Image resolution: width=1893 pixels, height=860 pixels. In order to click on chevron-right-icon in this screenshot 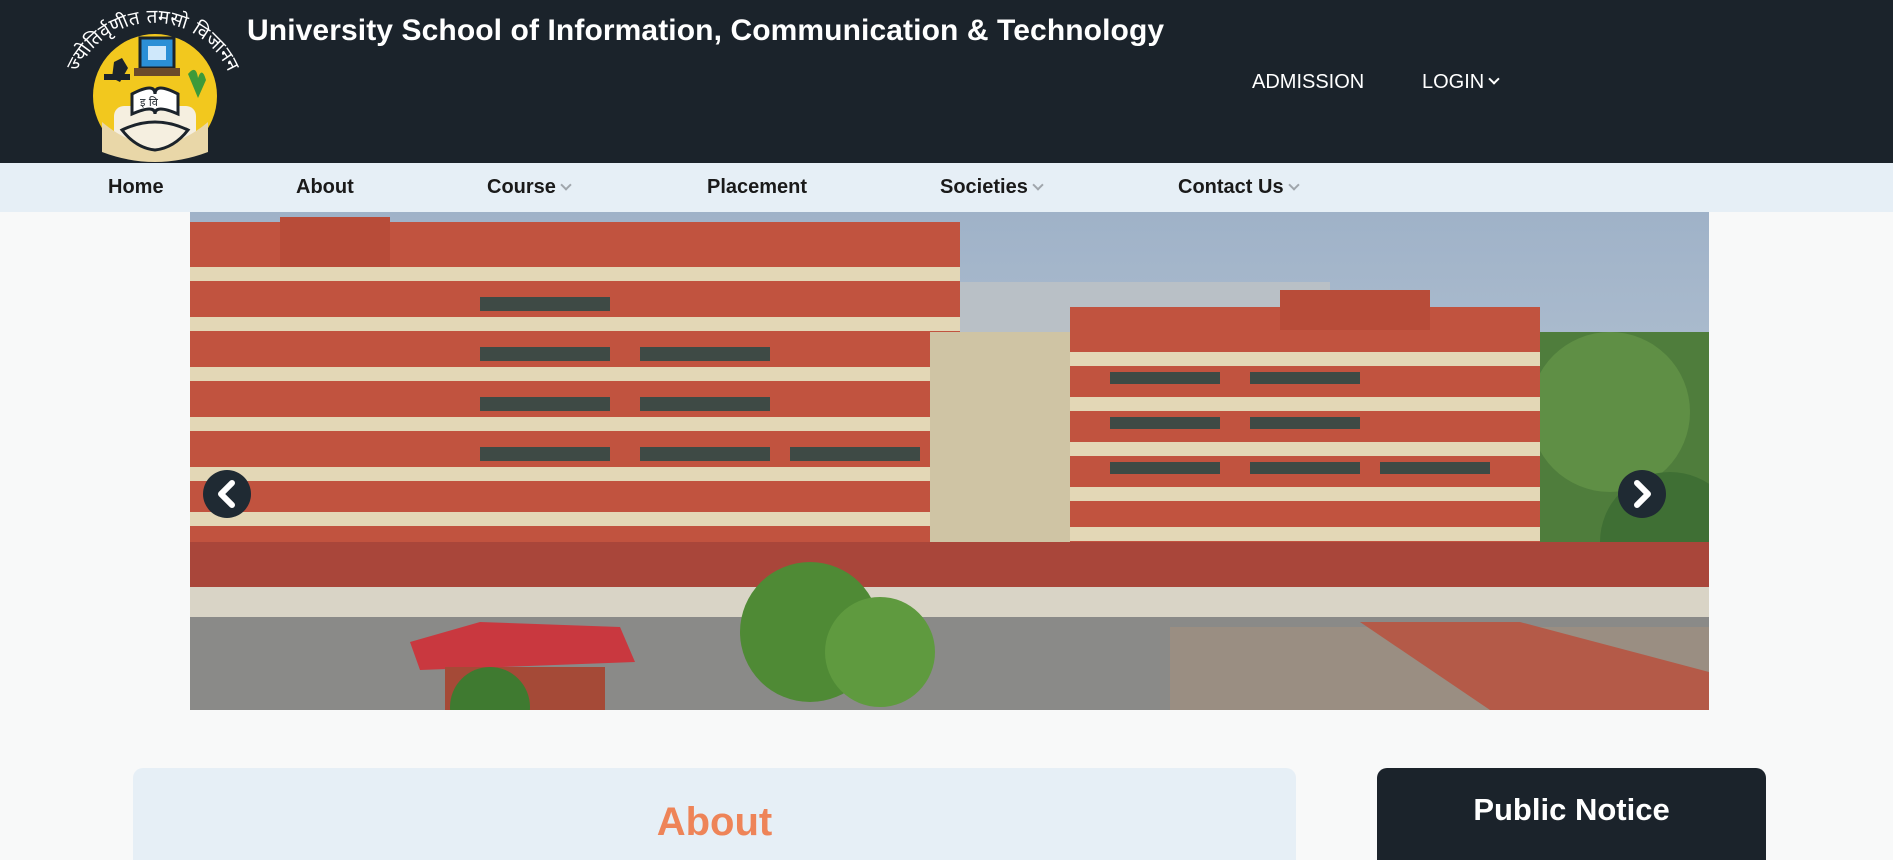, I will do `click(1642, 494)`.